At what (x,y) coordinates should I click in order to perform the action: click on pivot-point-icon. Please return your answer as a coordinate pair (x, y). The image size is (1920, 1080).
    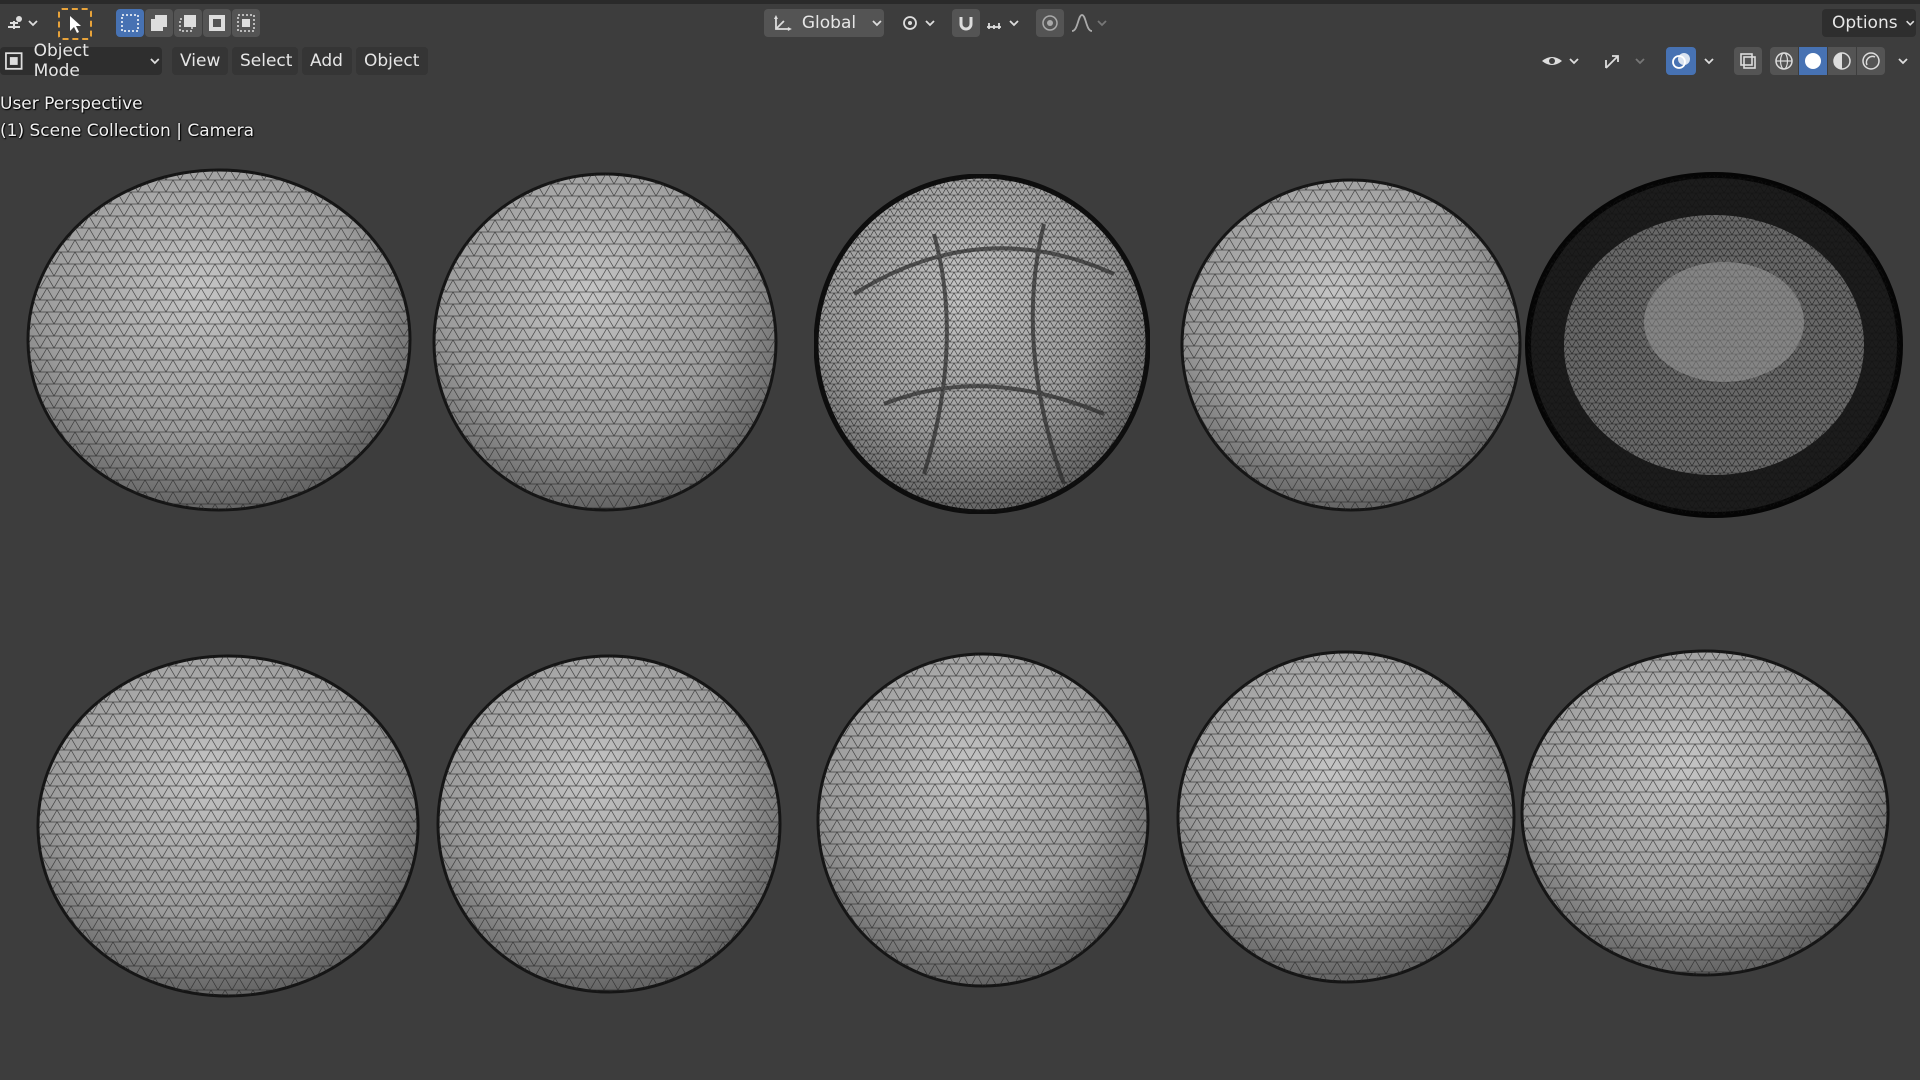
    Looking at the image, I should click on (919, 23).